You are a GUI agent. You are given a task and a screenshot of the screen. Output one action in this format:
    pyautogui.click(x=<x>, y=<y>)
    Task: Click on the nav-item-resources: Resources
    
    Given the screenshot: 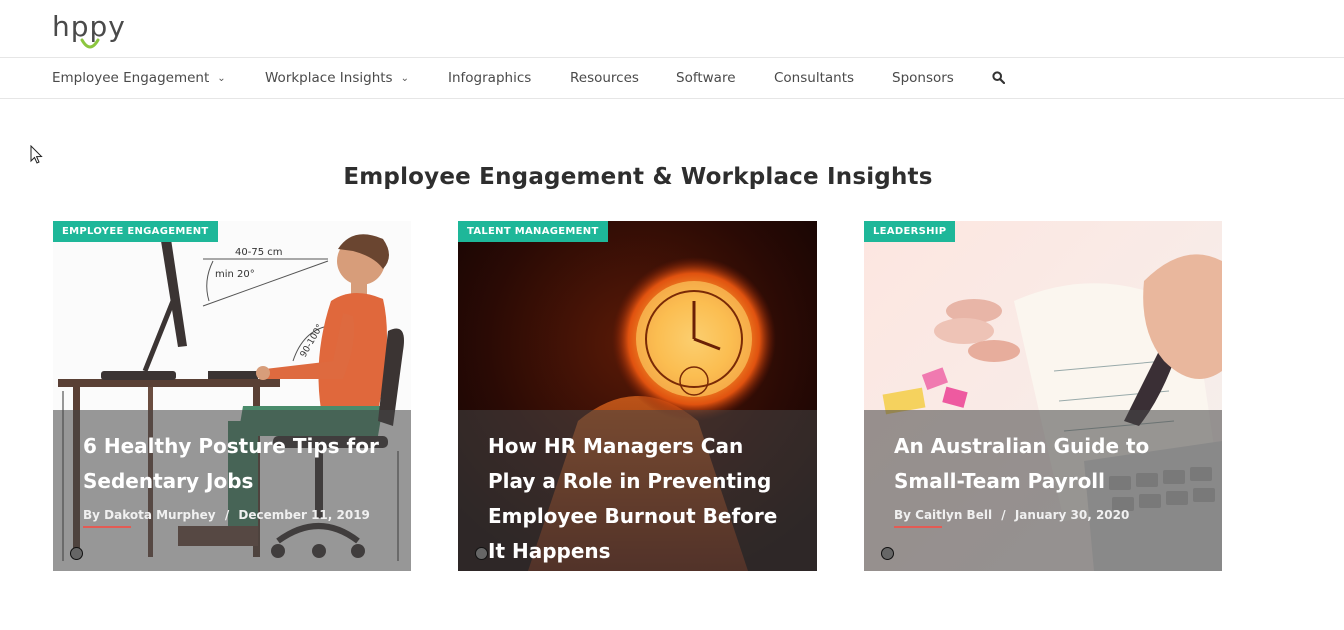 What is the action you would take?
    pyautogui.click(x=604, y=78)
    